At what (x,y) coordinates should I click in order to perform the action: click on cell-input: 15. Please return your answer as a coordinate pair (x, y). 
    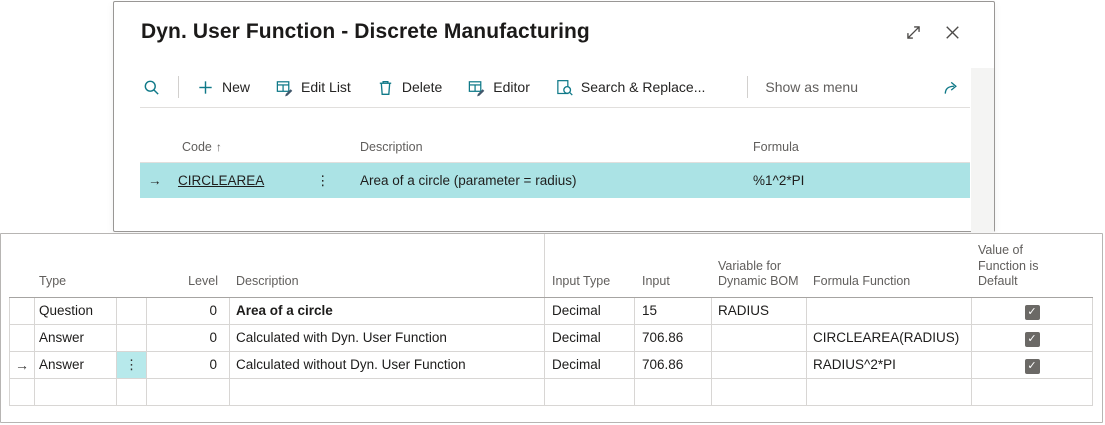
    Looking at the image, I should click on (673, 311).